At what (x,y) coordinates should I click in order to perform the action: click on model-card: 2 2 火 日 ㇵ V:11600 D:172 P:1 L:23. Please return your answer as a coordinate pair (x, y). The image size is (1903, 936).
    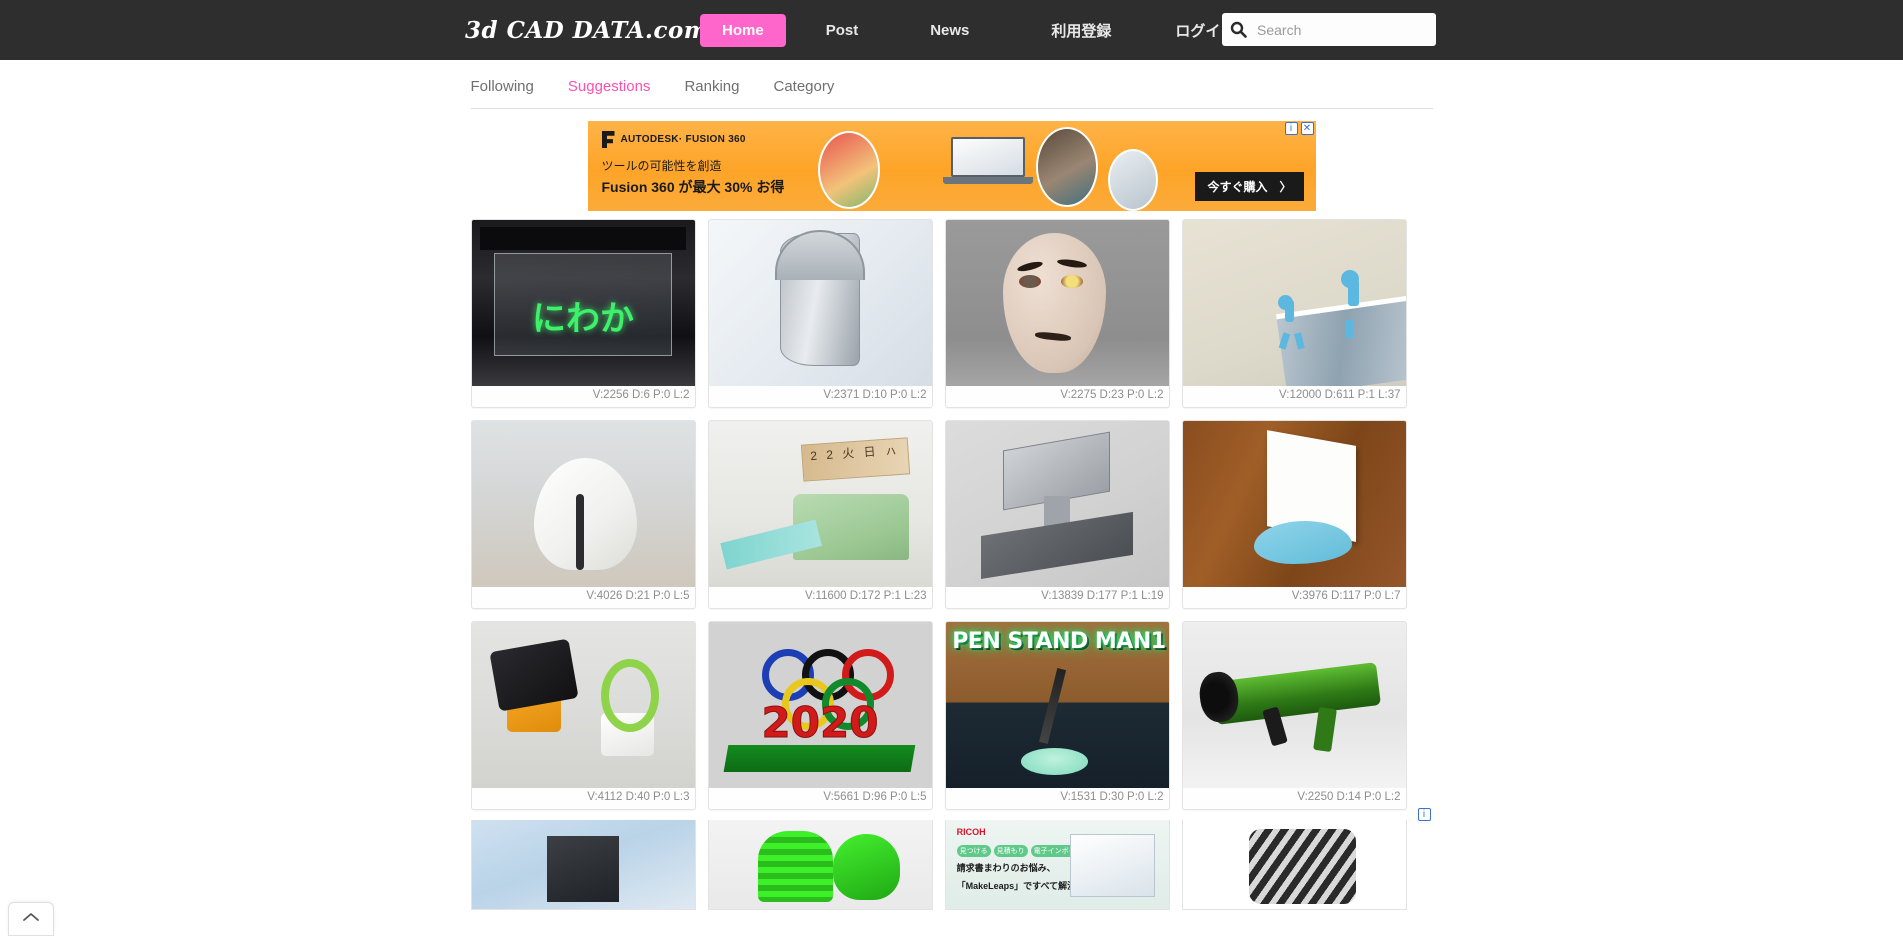
    Looking at the image, I should click on (820, 514).